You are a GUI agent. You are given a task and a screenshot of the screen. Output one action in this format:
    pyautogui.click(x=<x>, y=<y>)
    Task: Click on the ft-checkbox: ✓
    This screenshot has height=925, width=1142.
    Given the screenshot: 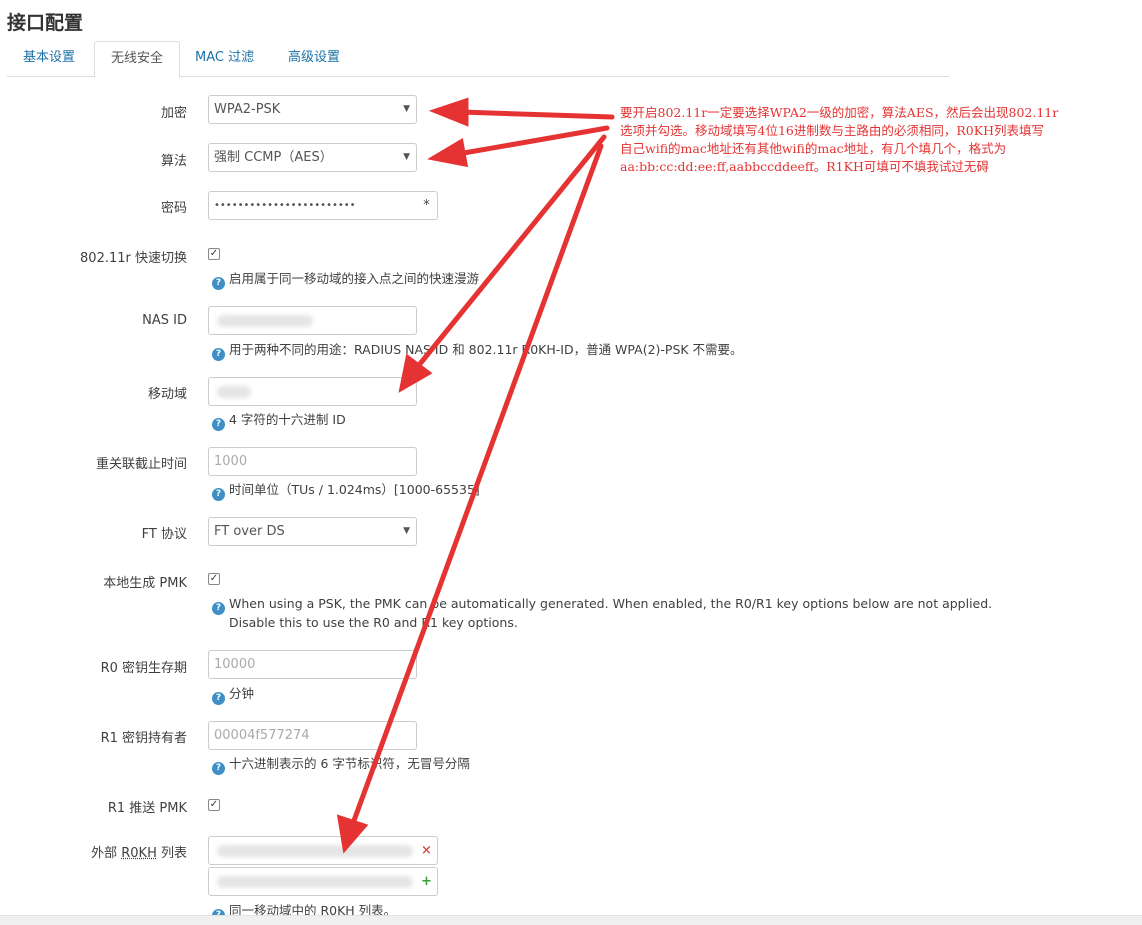 What is the action you would take?
    pyautogui.click(x=214, y=254)
    